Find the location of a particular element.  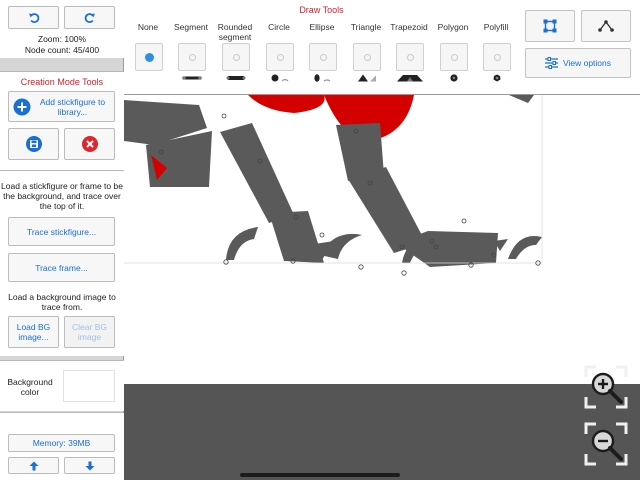

sliders-icon is located at coordinates (551, 63).